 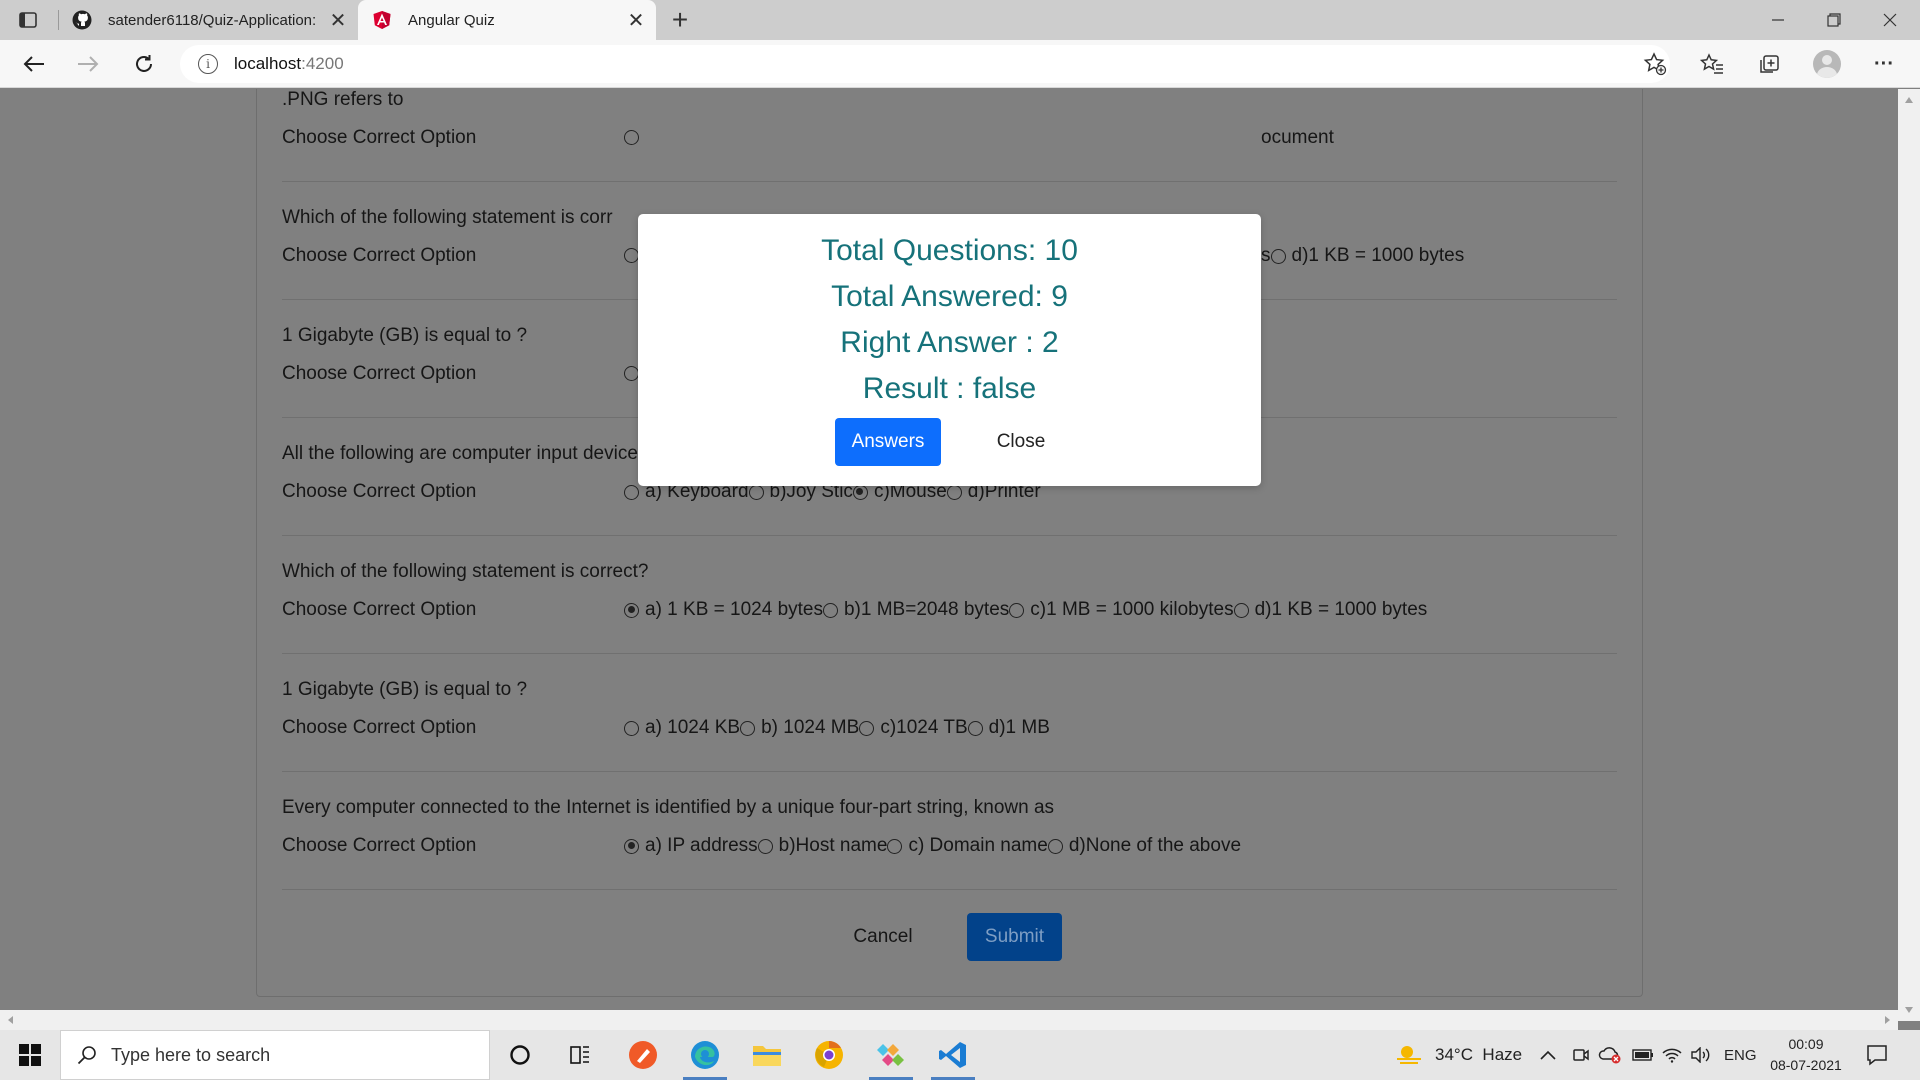 What do you see at coordinates (883, 937) in the screenshot?
I see `cancel-button: Cancel` at bounding box center [883, 937].